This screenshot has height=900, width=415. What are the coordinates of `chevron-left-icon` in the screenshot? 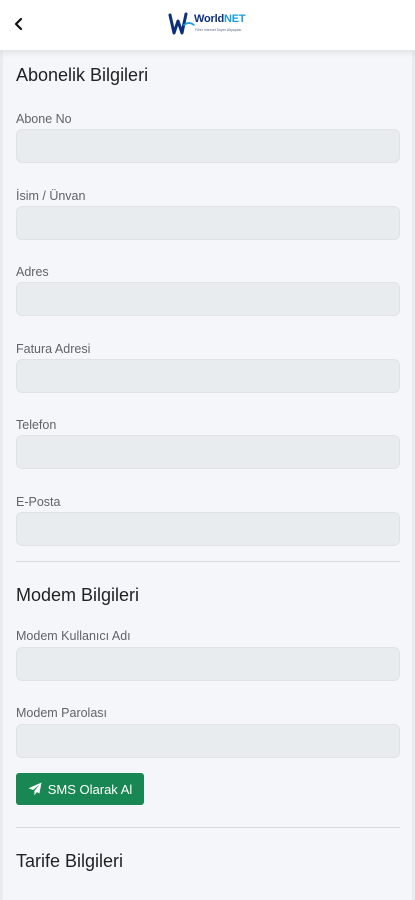 It's located at (18, 24).